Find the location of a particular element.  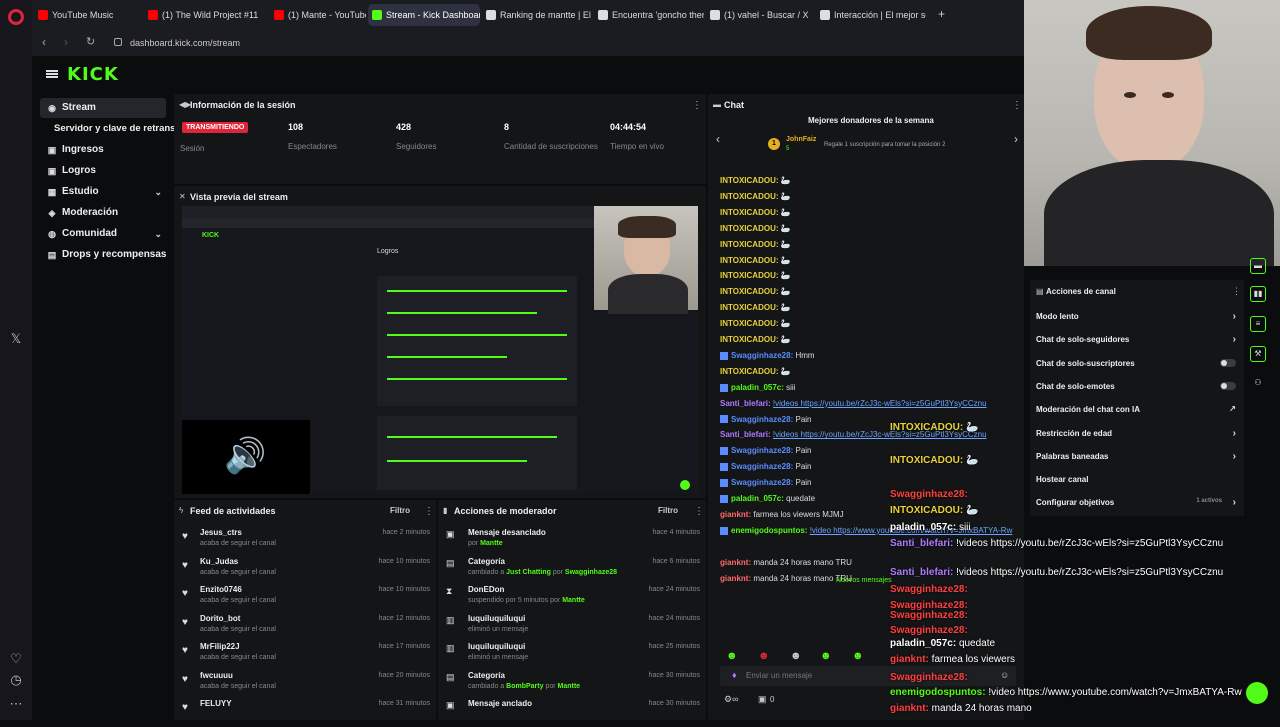

heart-icon: ♡ is located at coordinates (16, 659).